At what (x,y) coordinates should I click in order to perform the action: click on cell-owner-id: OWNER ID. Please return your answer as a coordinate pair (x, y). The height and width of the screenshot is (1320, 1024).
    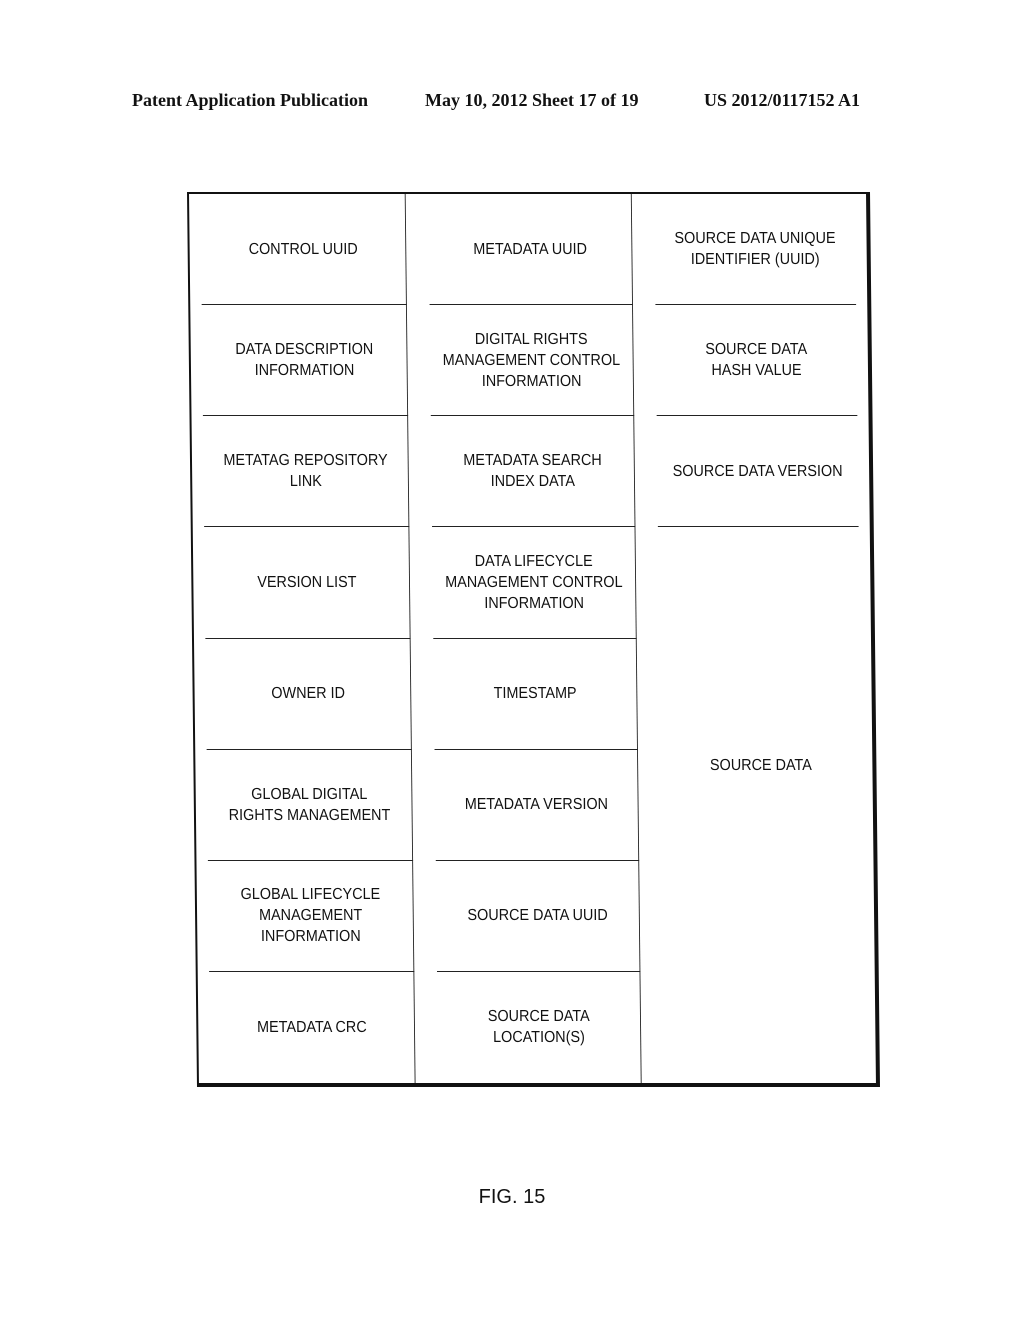
    Looking at the image, I should click on (308, 694).